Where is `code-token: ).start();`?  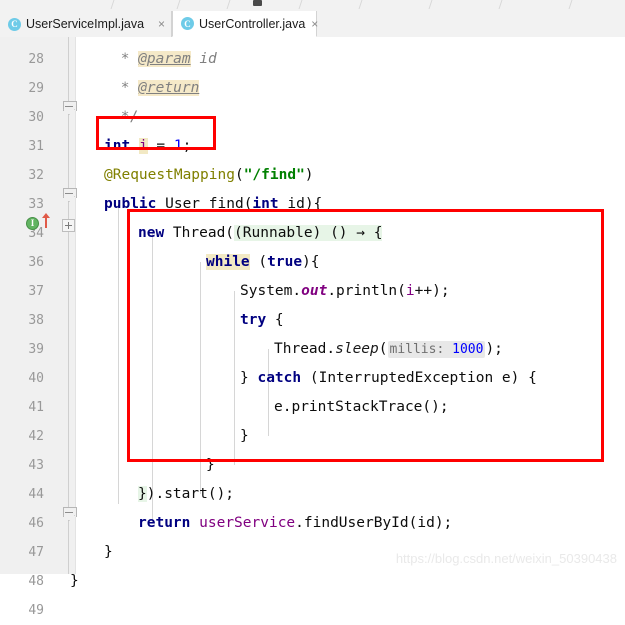
code-token: ).start(); is located at coordinates (190, 494).